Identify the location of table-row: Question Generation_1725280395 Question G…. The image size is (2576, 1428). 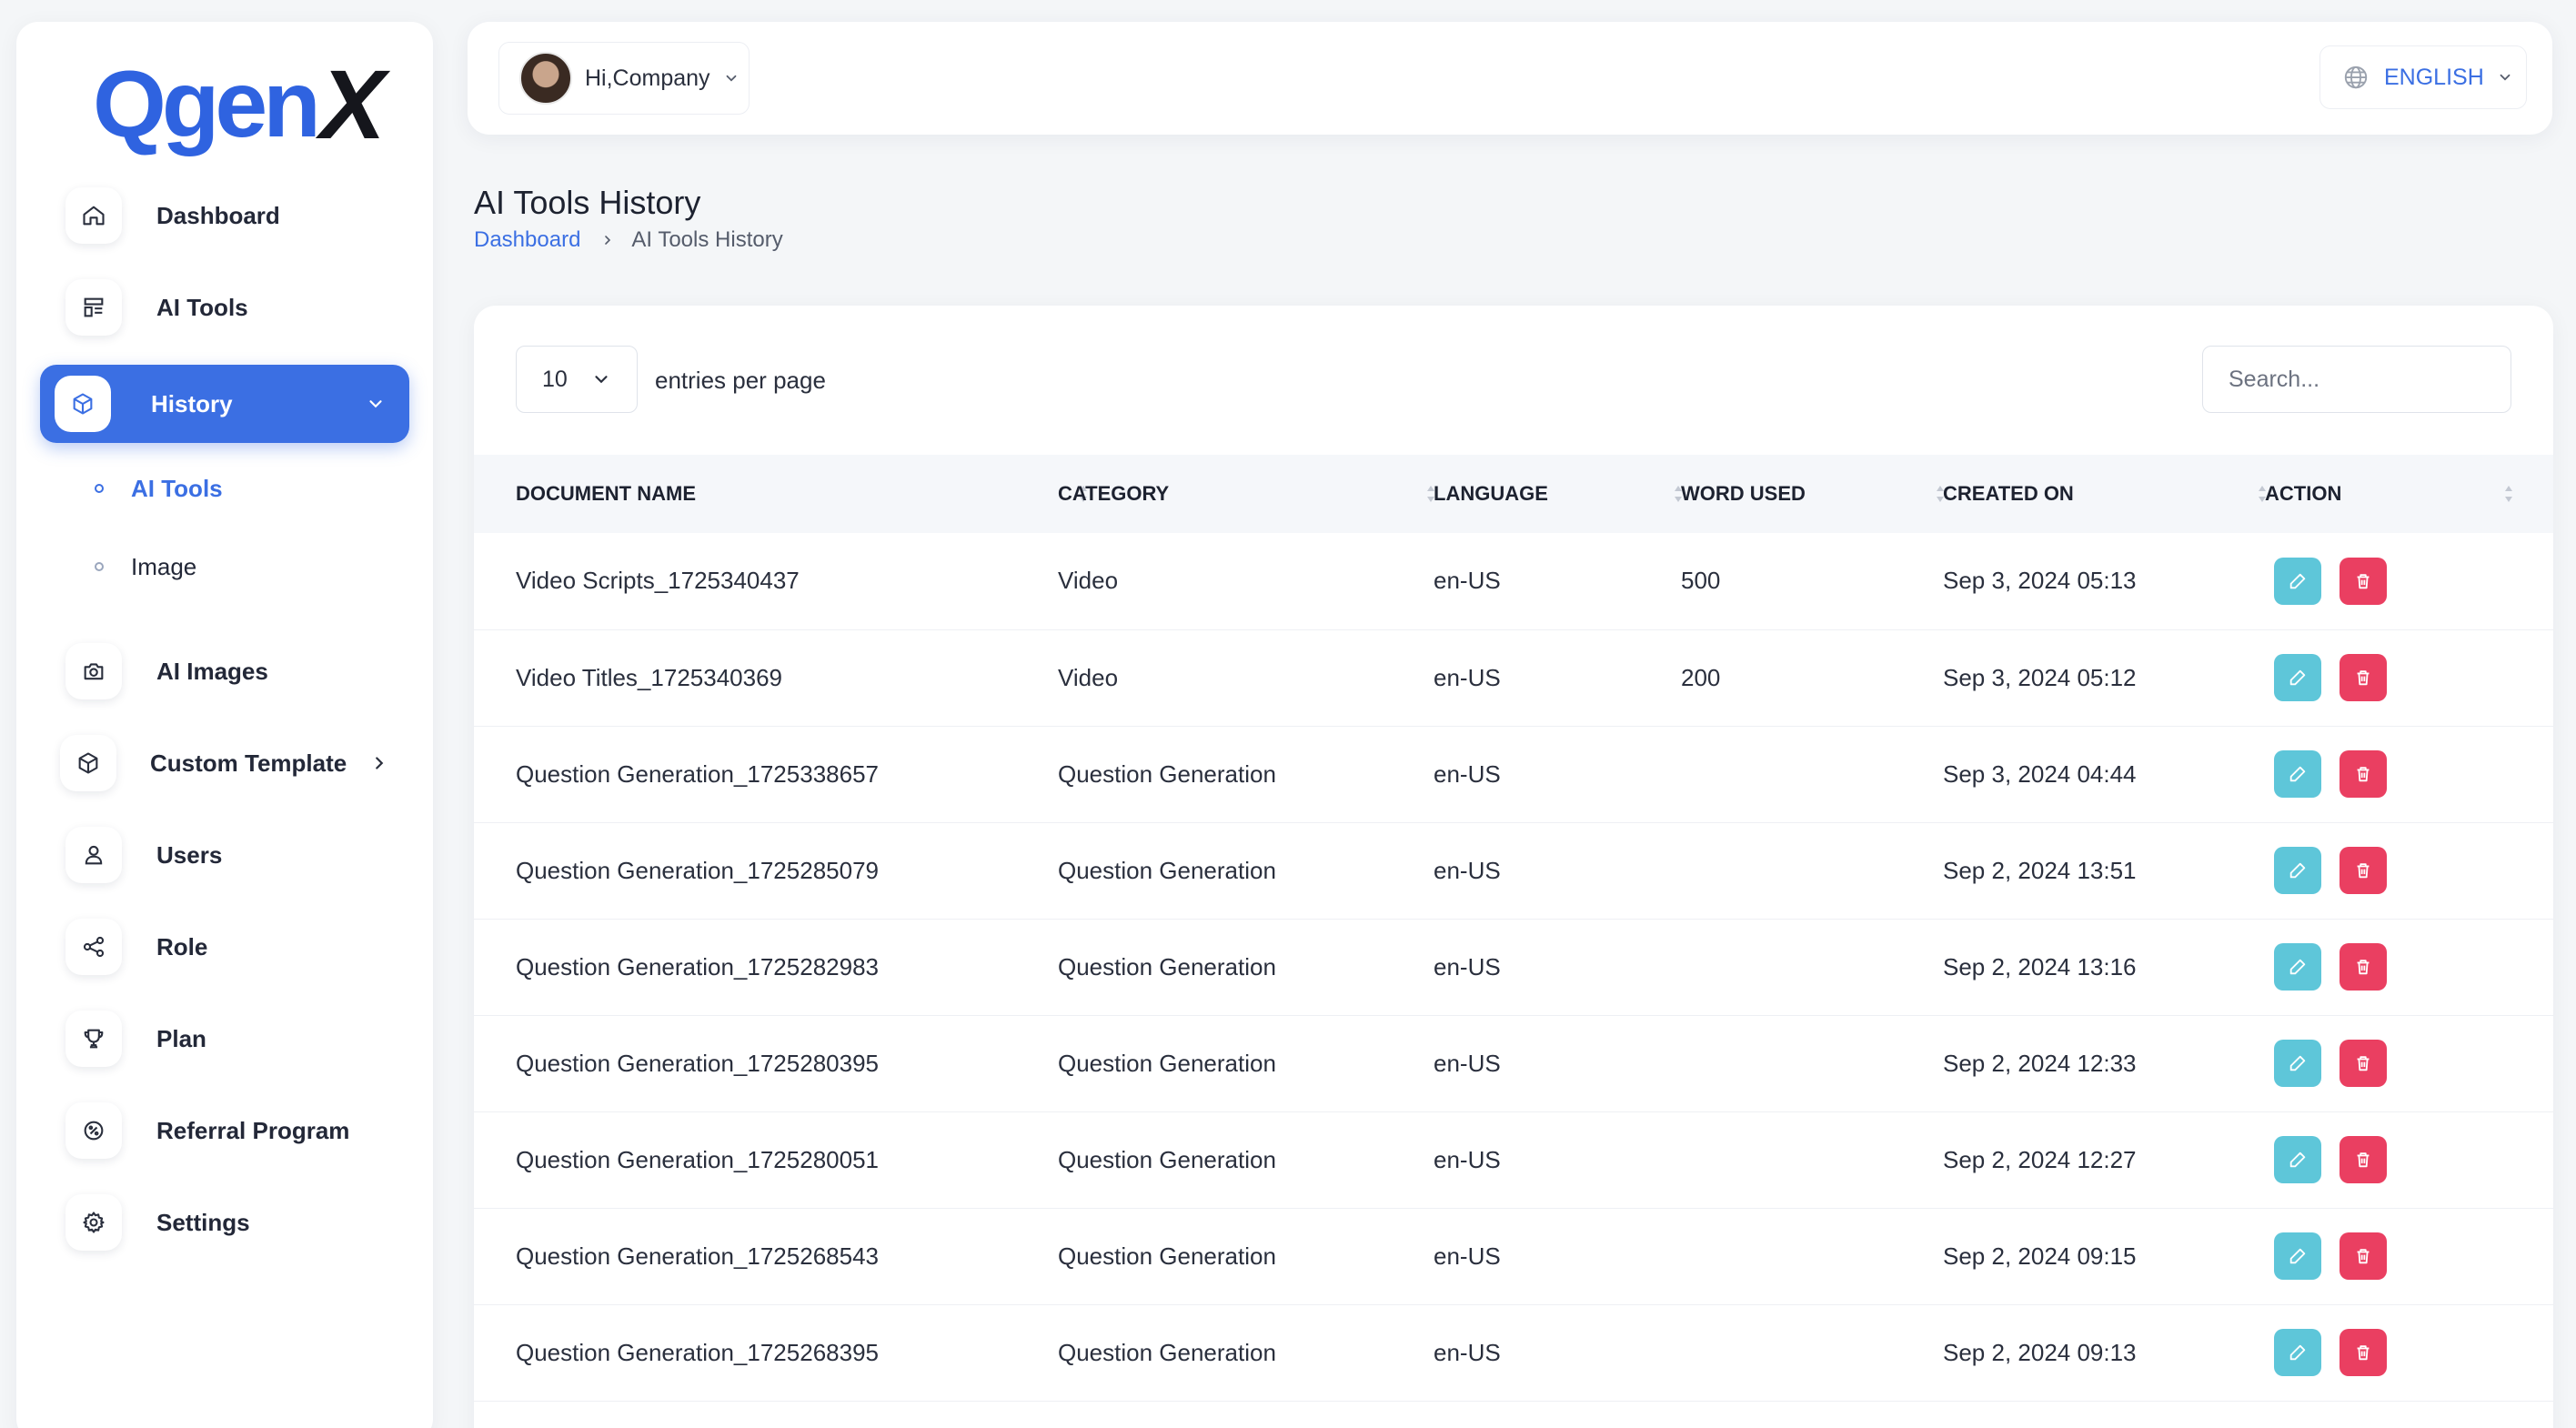
(1513, 1063).